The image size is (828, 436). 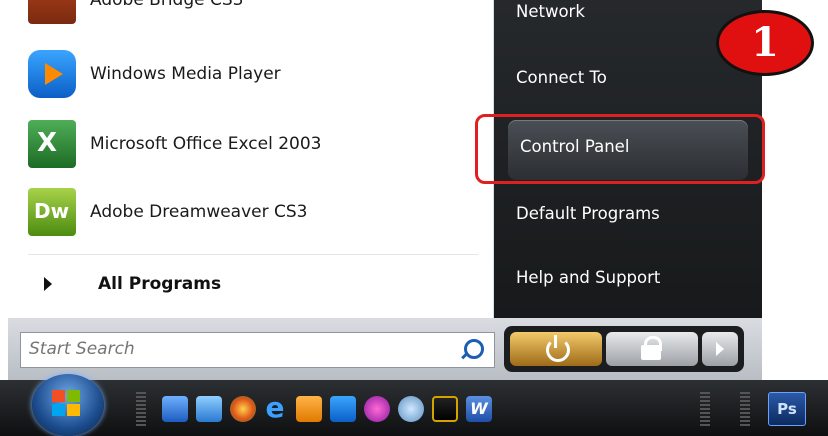 I want to click on program-item-dreamweaver: Dw Adobe Dreamweaver CS3, so click(x=168, y=212).